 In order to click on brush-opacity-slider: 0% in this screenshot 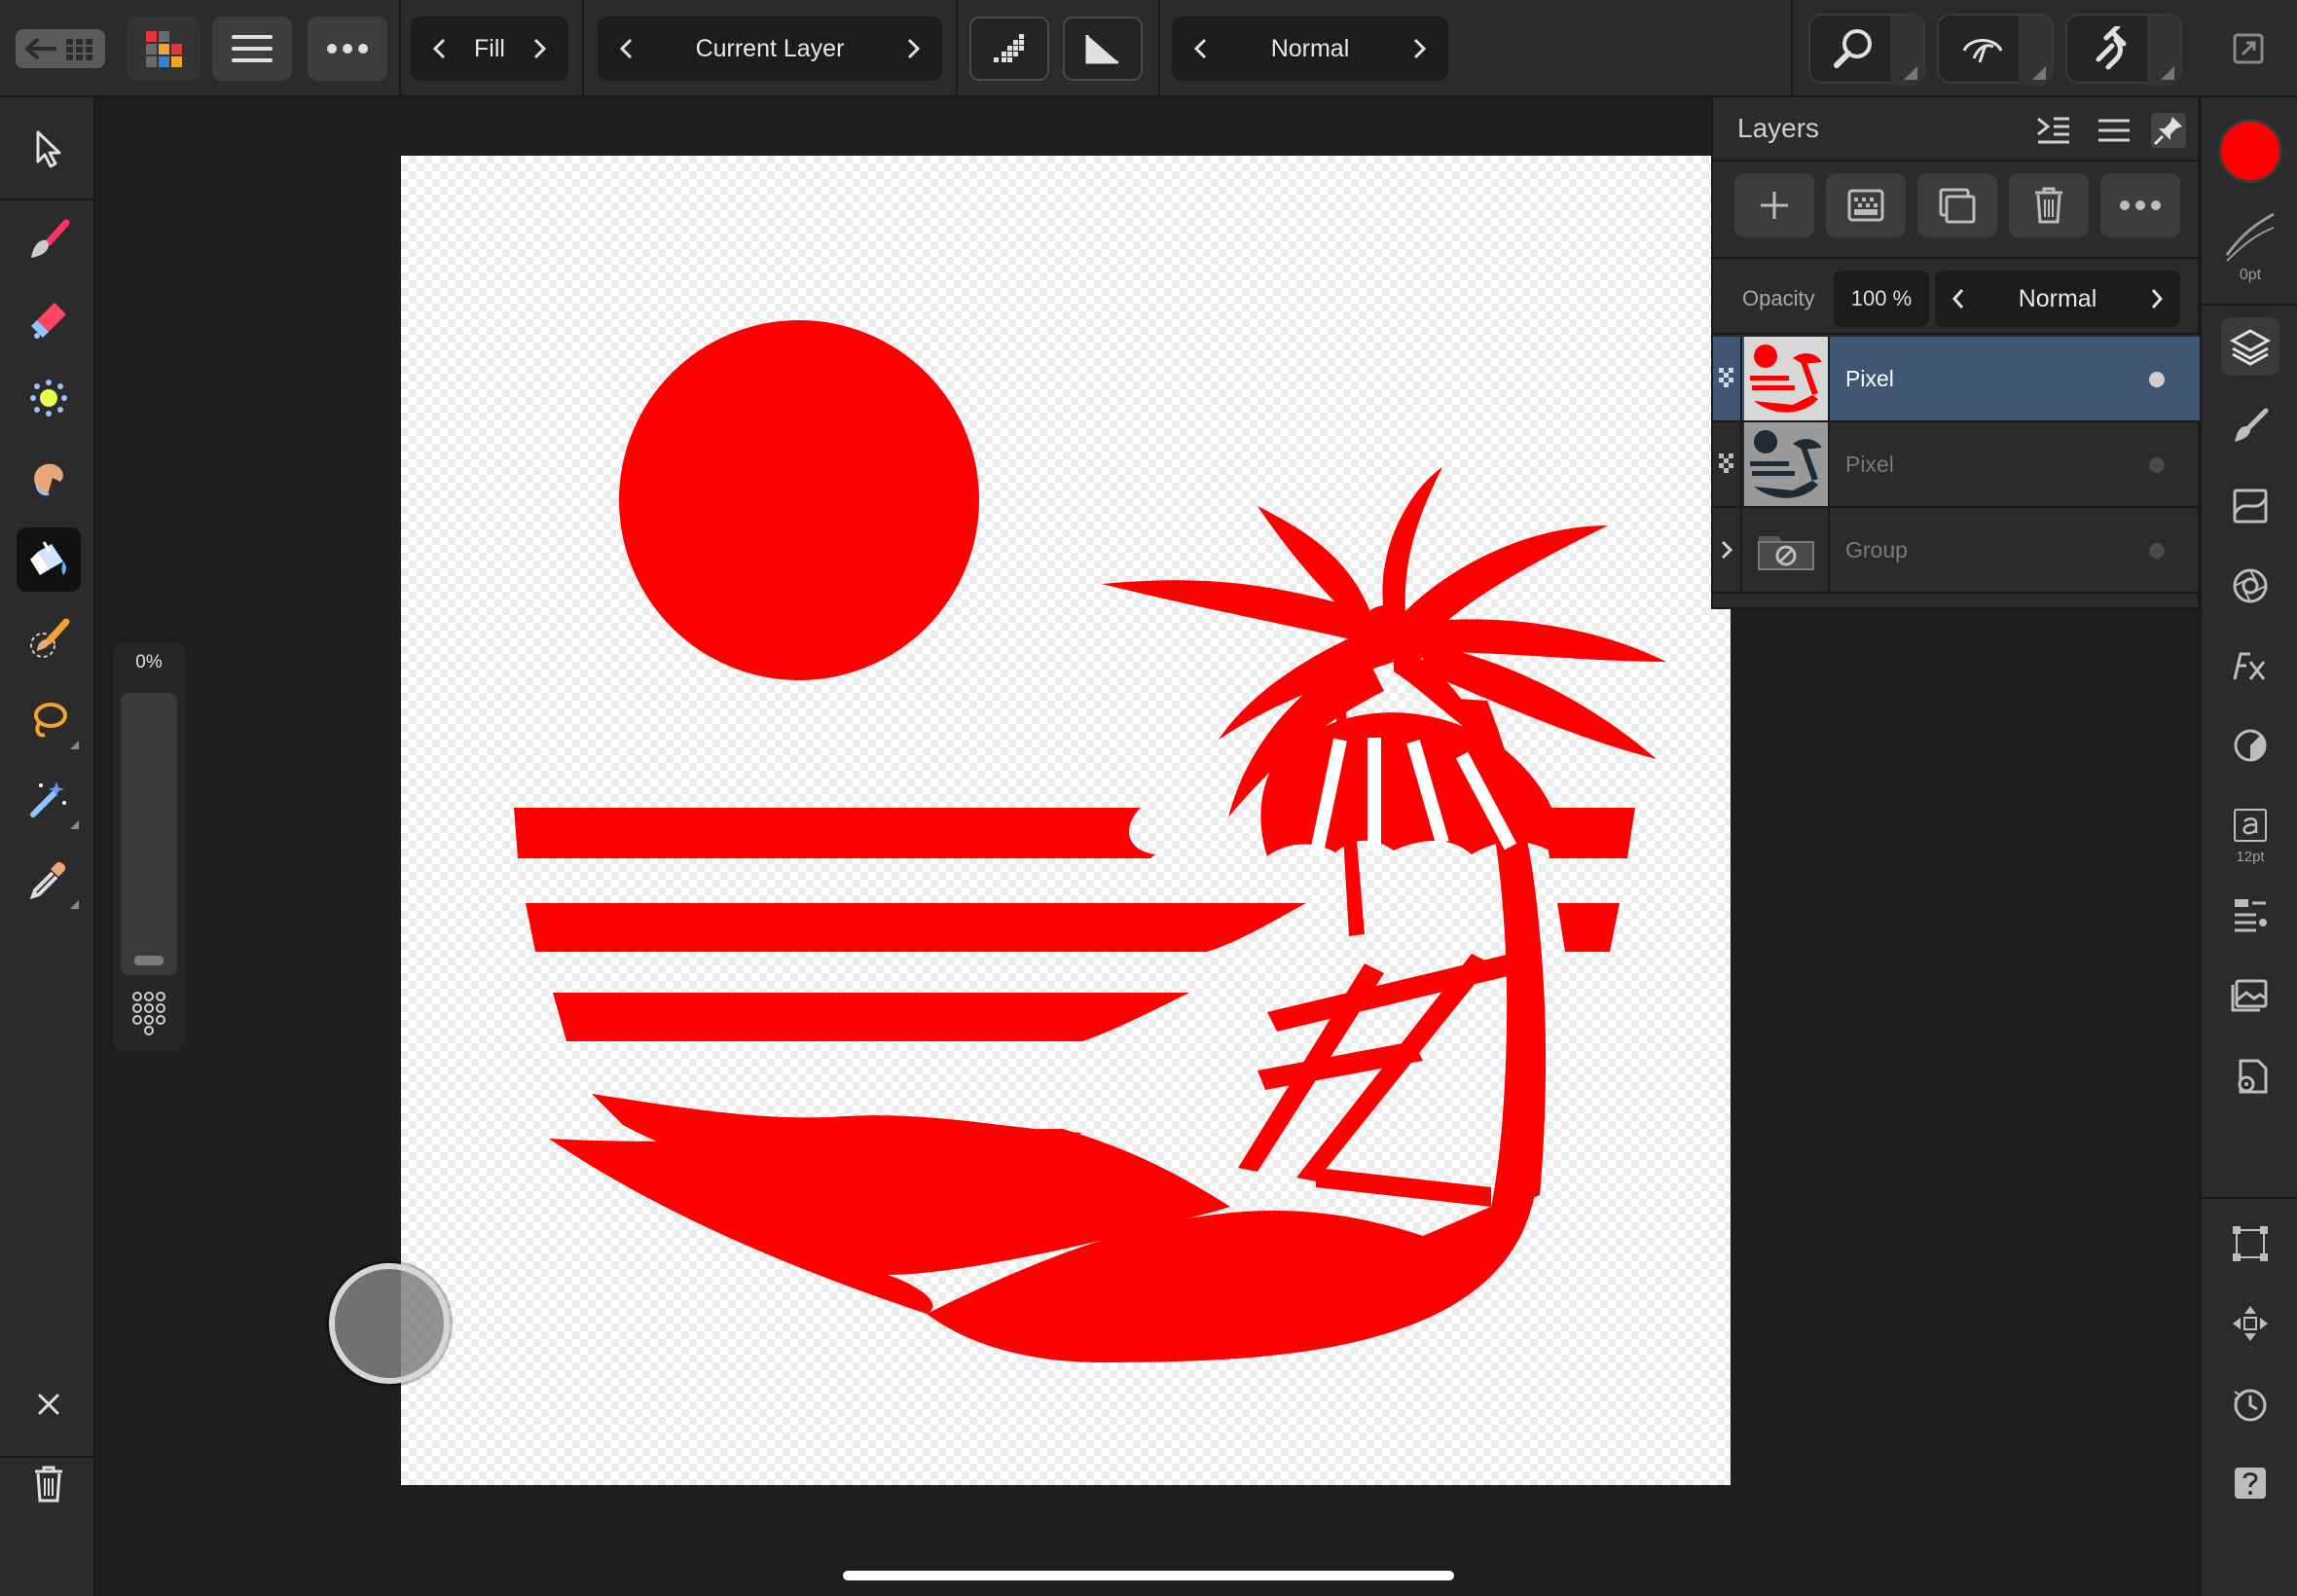, I will do `click(149, 847)`.